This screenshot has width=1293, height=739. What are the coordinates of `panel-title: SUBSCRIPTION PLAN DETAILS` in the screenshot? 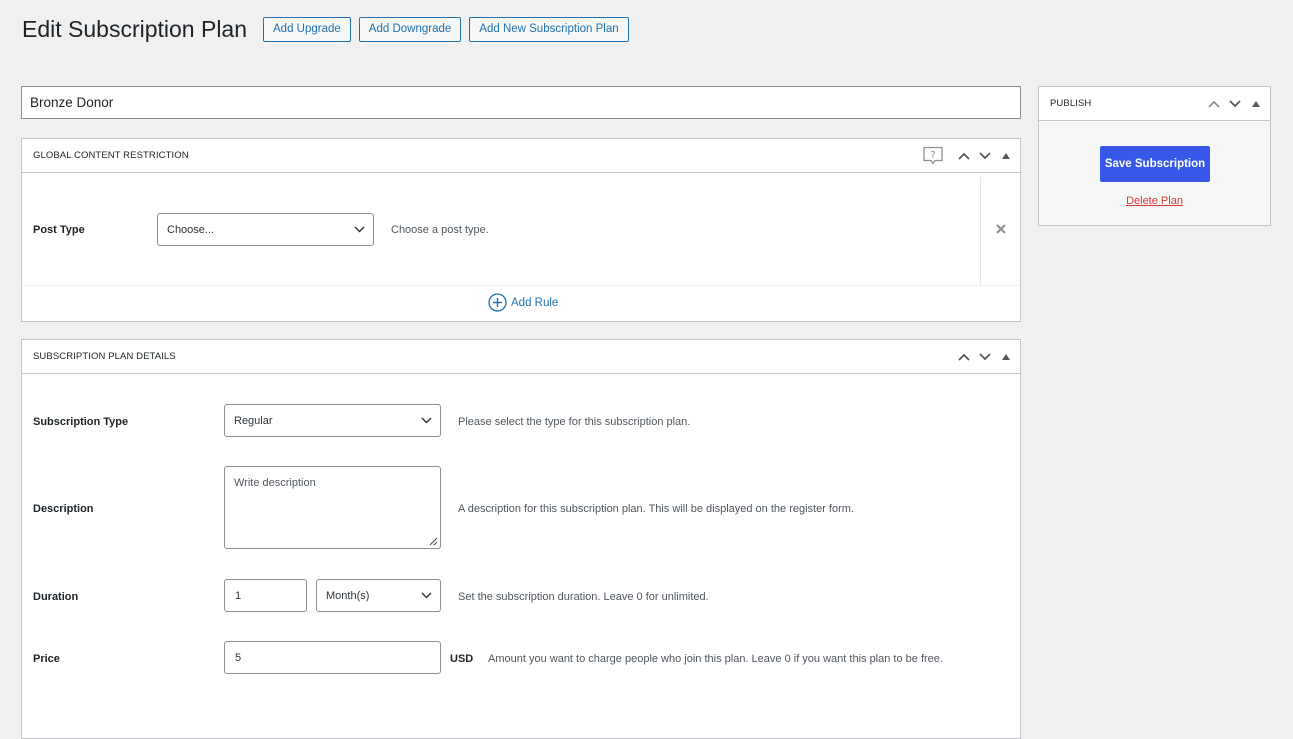 It's located at (104, 356).